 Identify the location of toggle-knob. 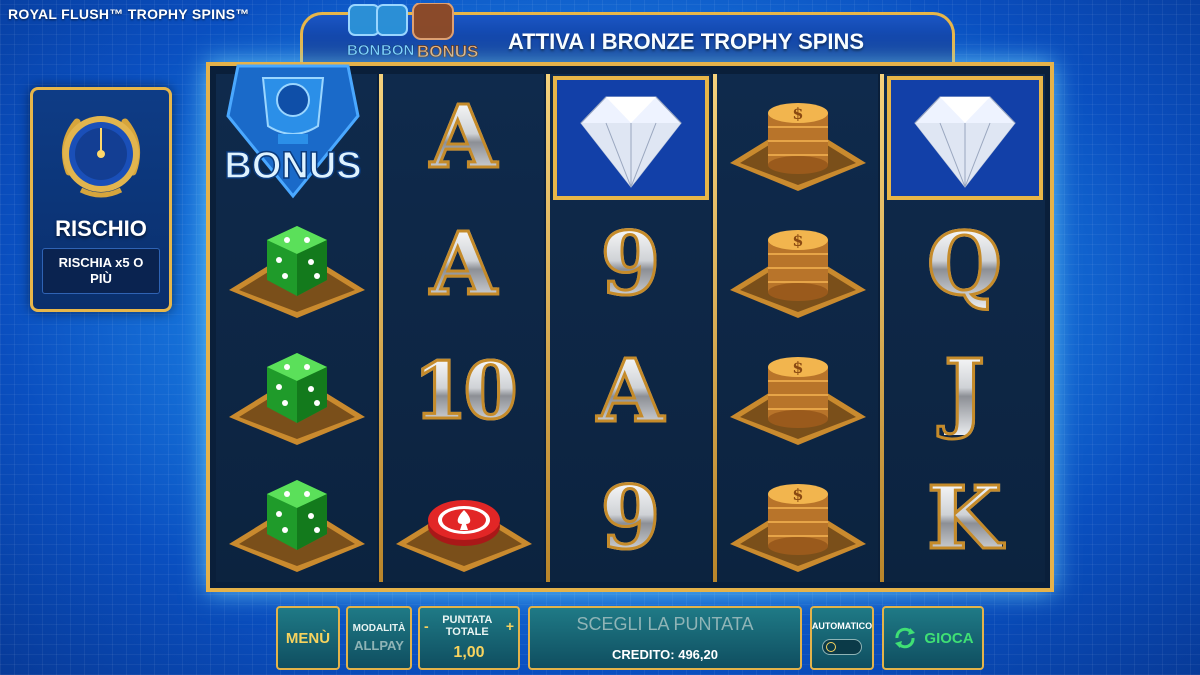
(831, 647).